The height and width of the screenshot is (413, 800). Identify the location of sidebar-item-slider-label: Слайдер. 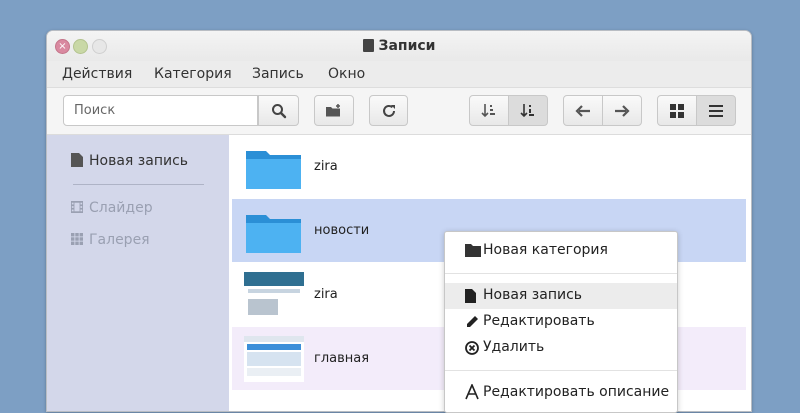
(121, 208).